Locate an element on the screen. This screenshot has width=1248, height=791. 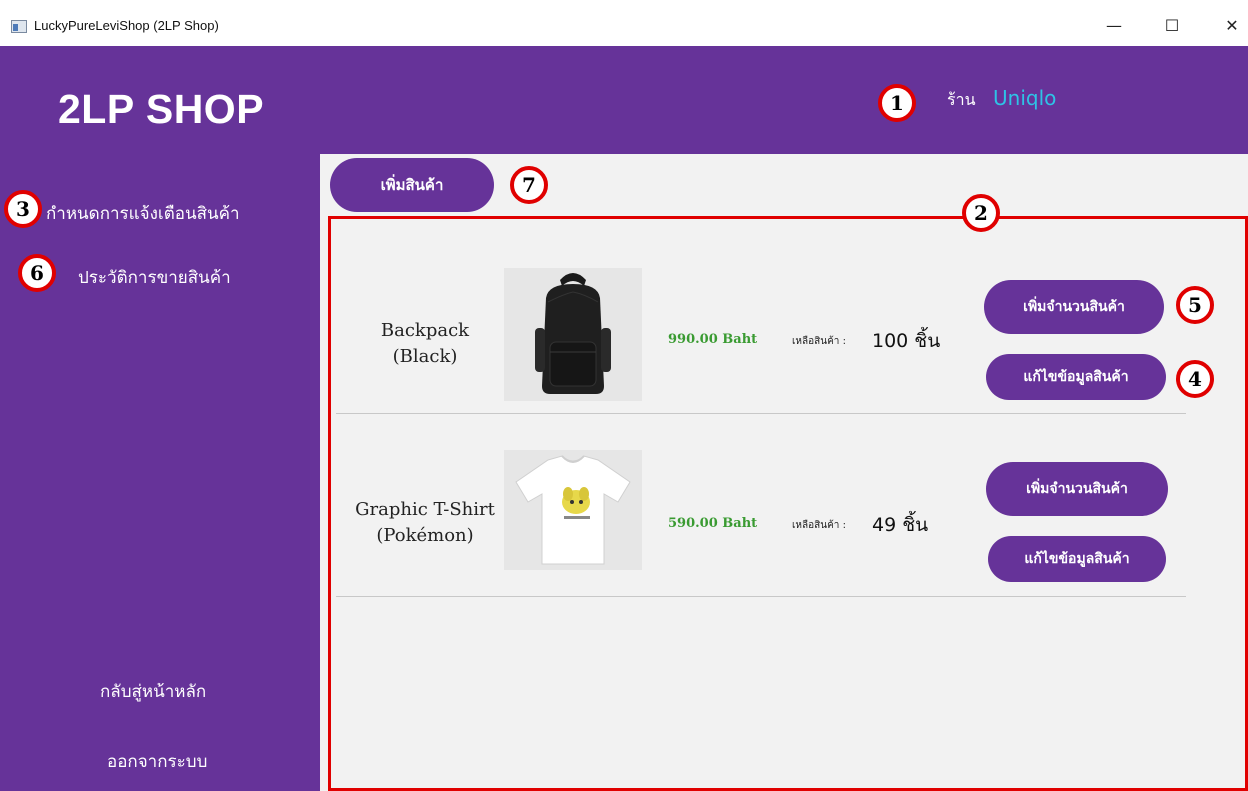
shop-name: Uniqlo is located at coordinates (1025, 98).